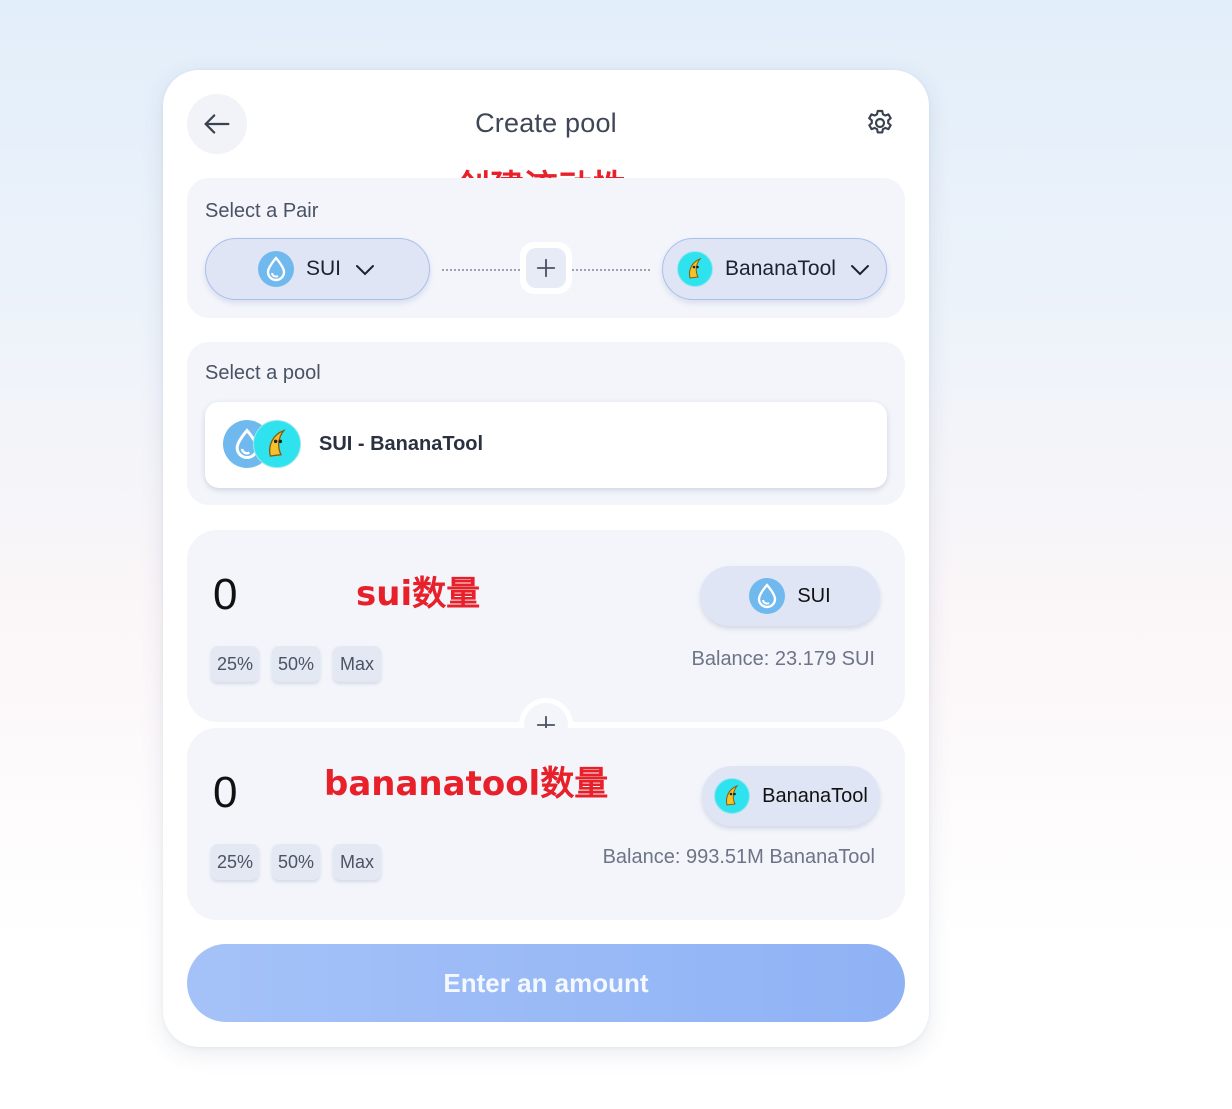  What do you see at coordinates (418, 594) in the screenshot?
I see `amount-a-annotation: sui数量` at bounding box center [418, 594].